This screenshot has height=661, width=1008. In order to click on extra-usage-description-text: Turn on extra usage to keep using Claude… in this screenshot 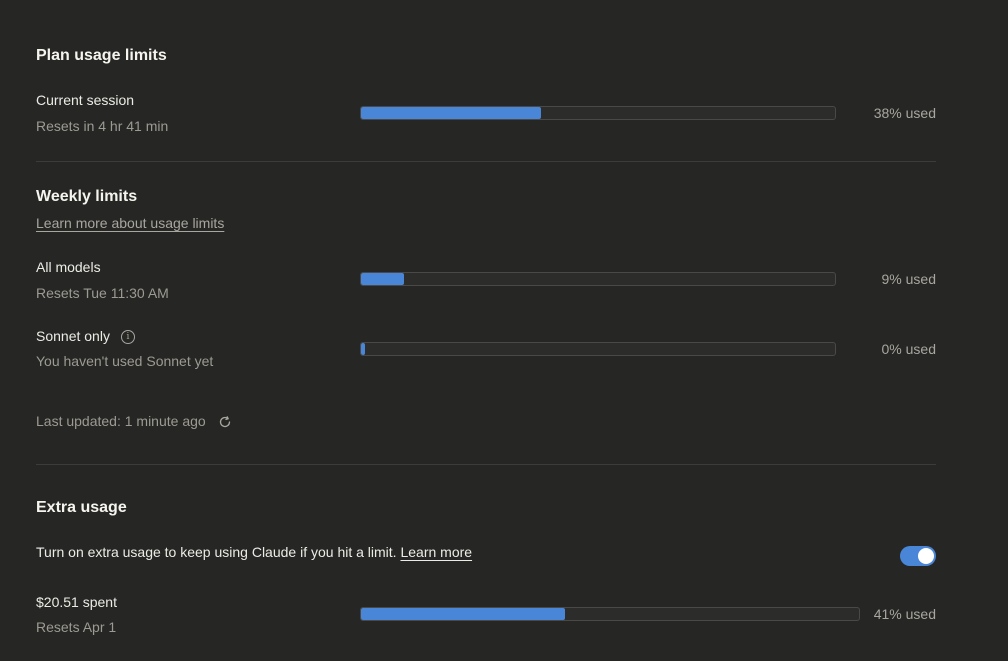, I will do `click(216, 552)`.